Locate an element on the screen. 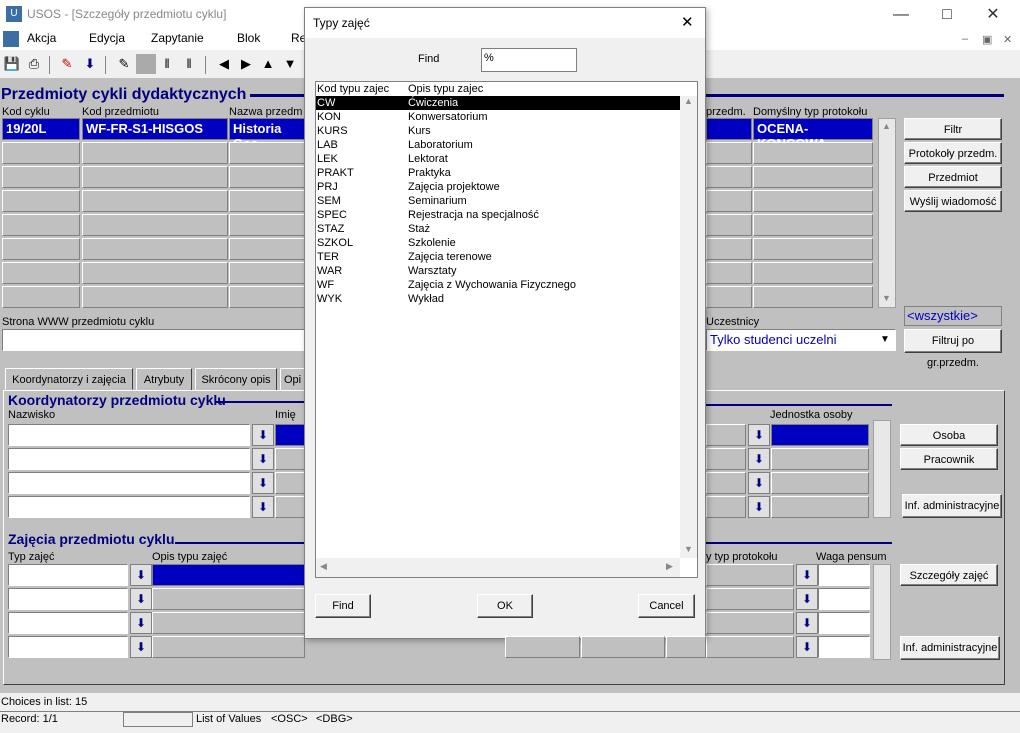 Image resolution: width=1020 pixels, height=733 pixels. download-icon: ⬇ is located at coordinates (90, 64).